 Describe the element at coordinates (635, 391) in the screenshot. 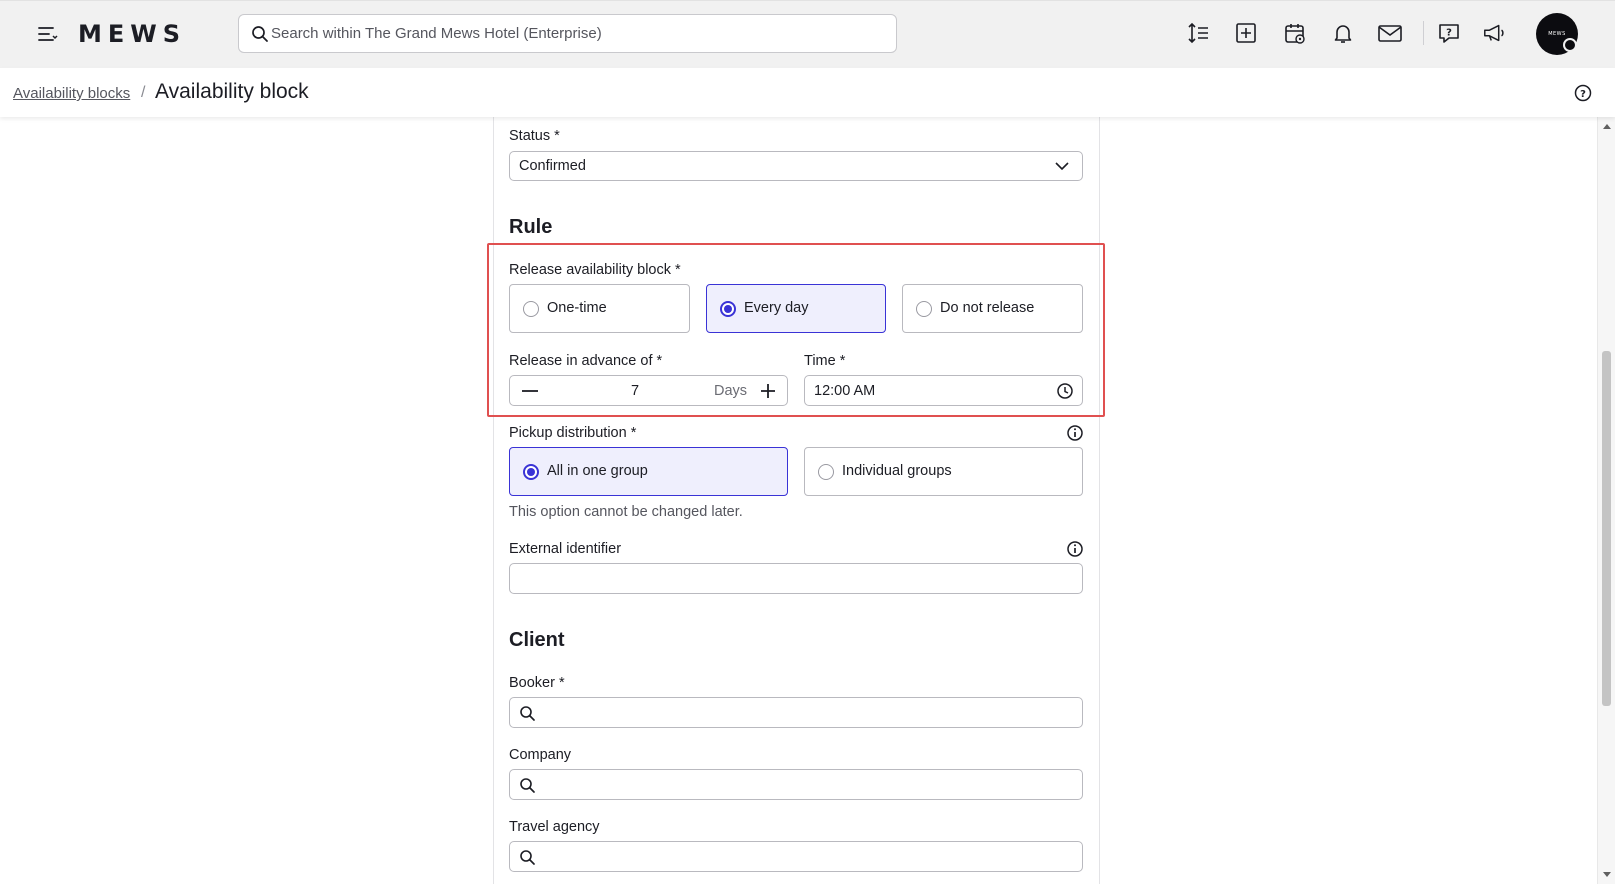

I see `advance-days-input` at that location.